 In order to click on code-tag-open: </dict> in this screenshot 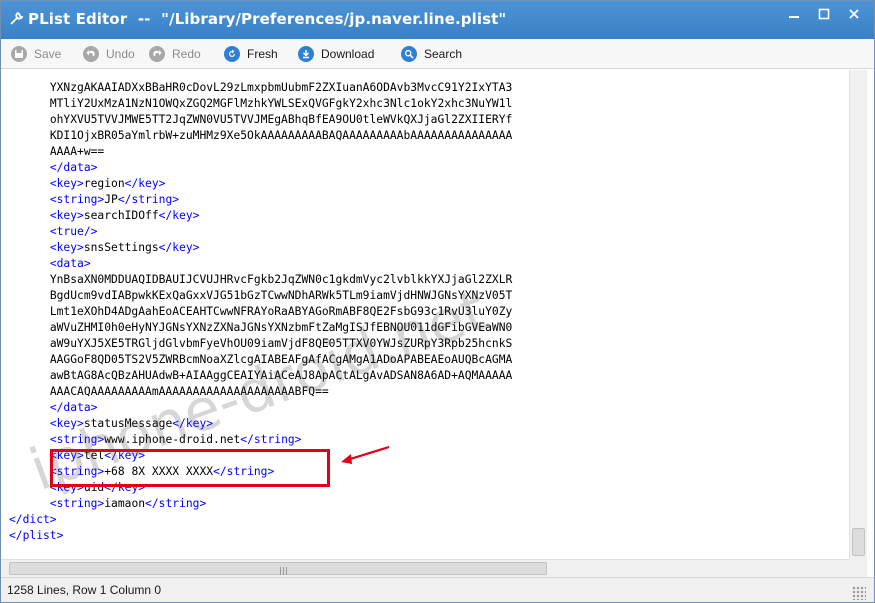, I will do `click(33, 519)`.